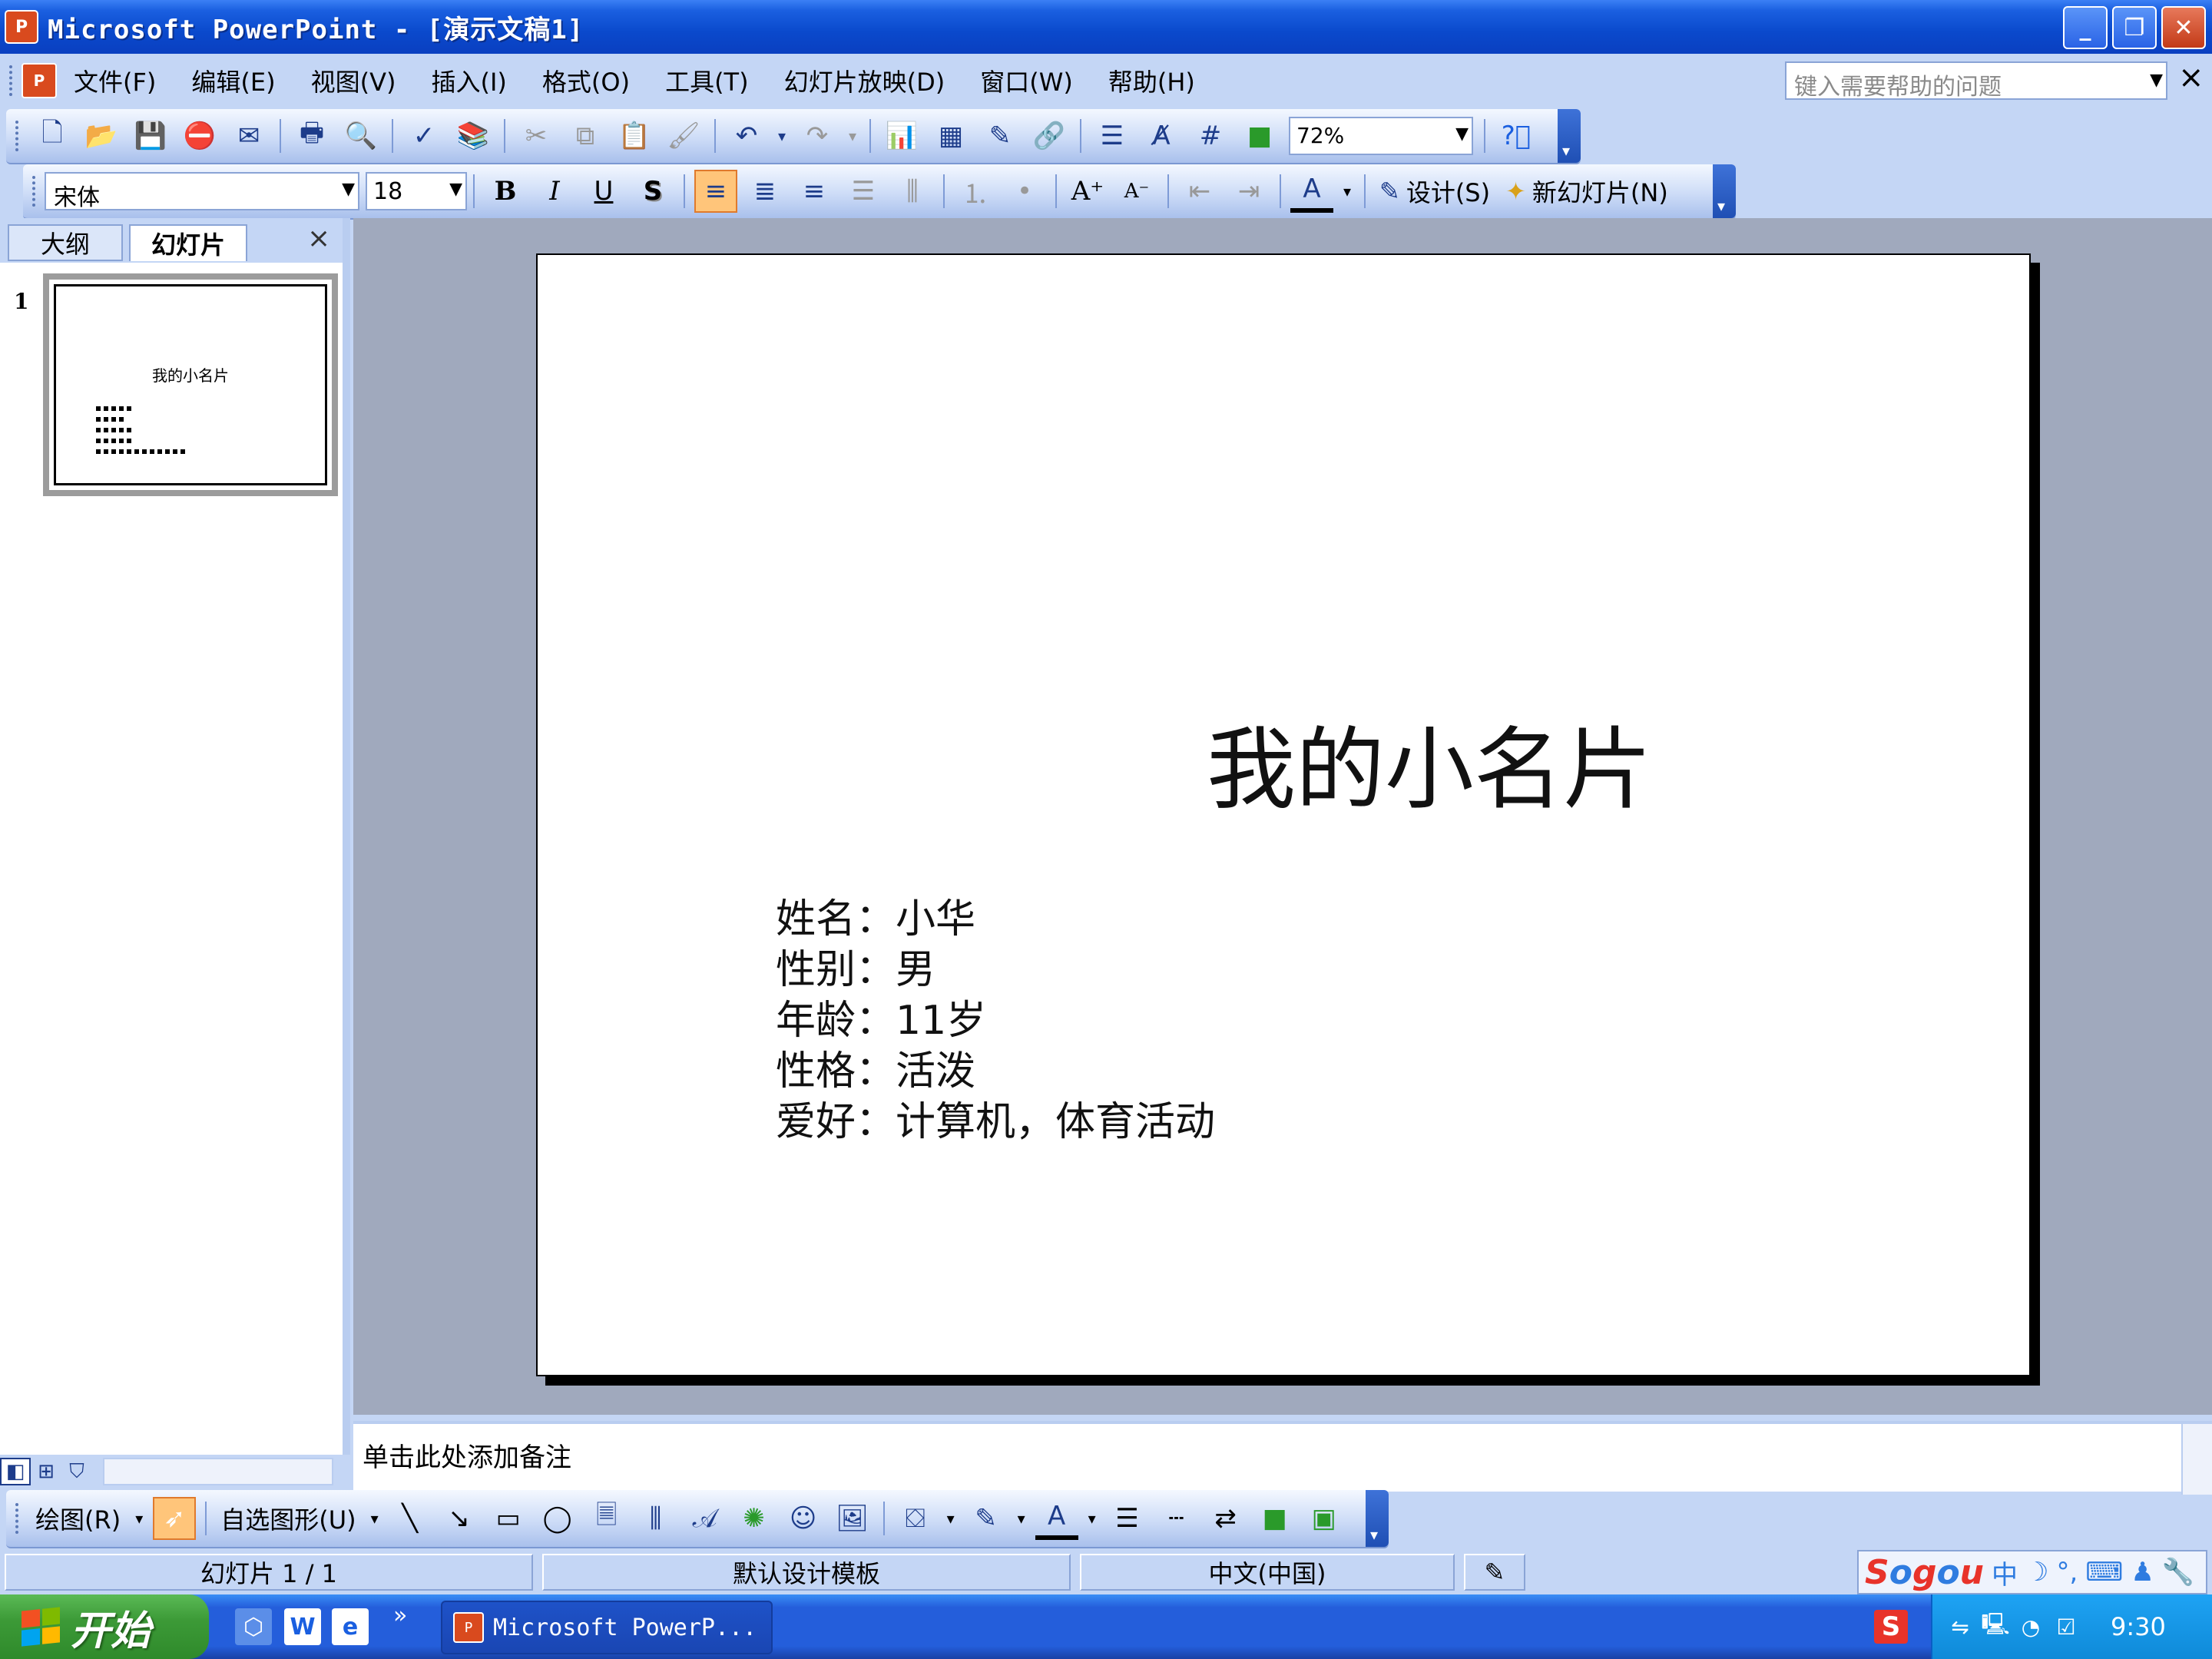 This screenshot has height=1659, width=2212. Describe the element at coordinates (764, 191) in the screenshot. I see `align-center-icon: ≣` at that location.